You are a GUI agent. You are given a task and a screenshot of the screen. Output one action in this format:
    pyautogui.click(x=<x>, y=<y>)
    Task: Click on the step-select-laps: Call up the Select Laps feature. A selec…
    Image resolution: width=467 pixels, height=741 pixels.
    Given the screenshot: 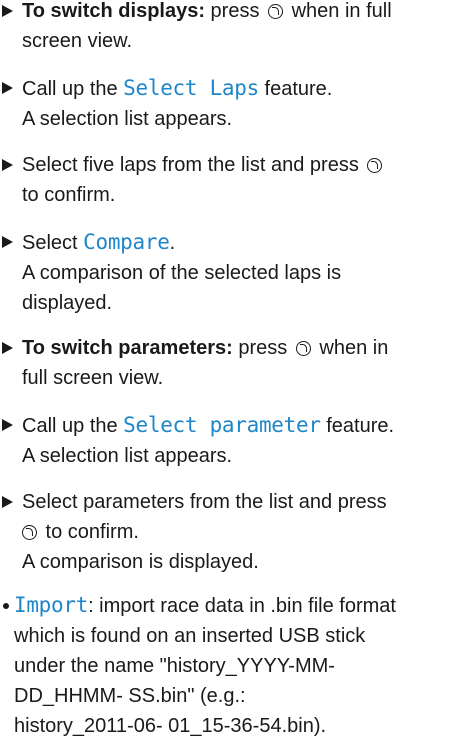 What is the action you would take?
    pyautogui.click(x=234, y=103)
    